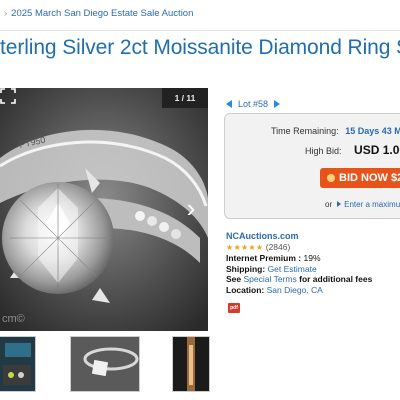 The height and width of the screenshot is (400, 400). I want to click on see-label: See, so click(234, 279).